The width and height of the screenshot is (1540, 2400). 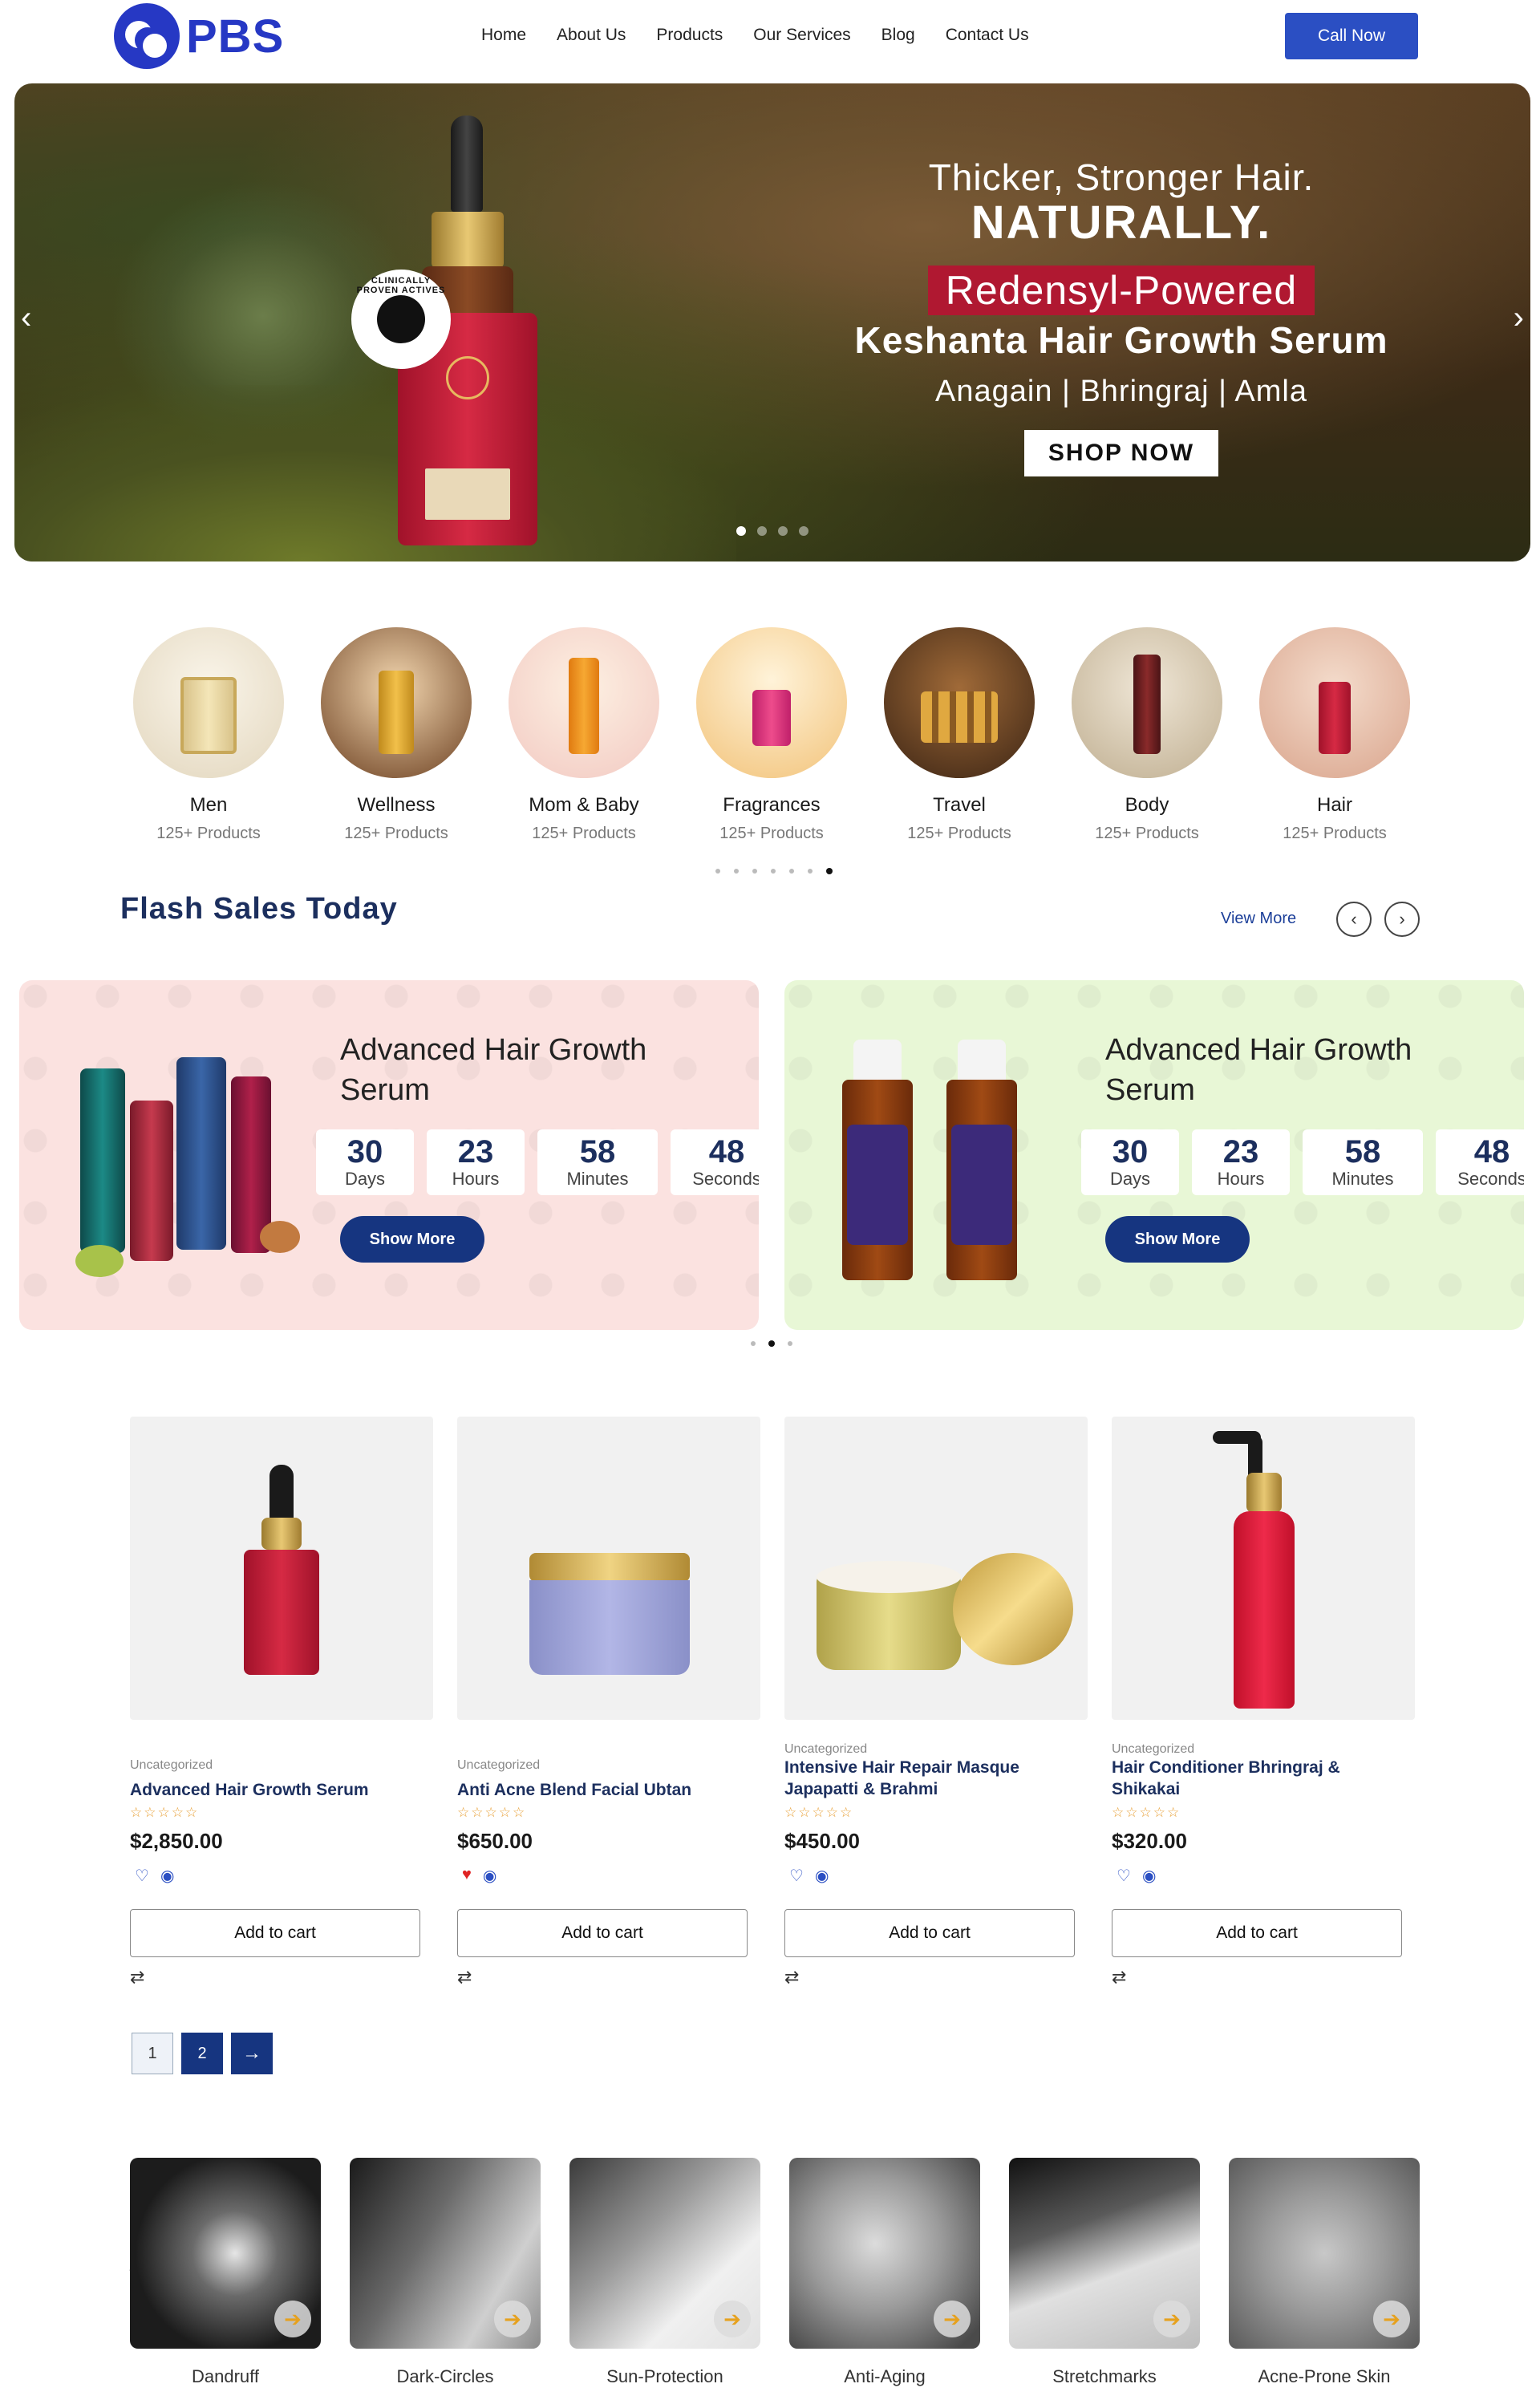 I want to click on concern-sun-protection: ➔ Sun-Protection, so click(x=664, y=2272).